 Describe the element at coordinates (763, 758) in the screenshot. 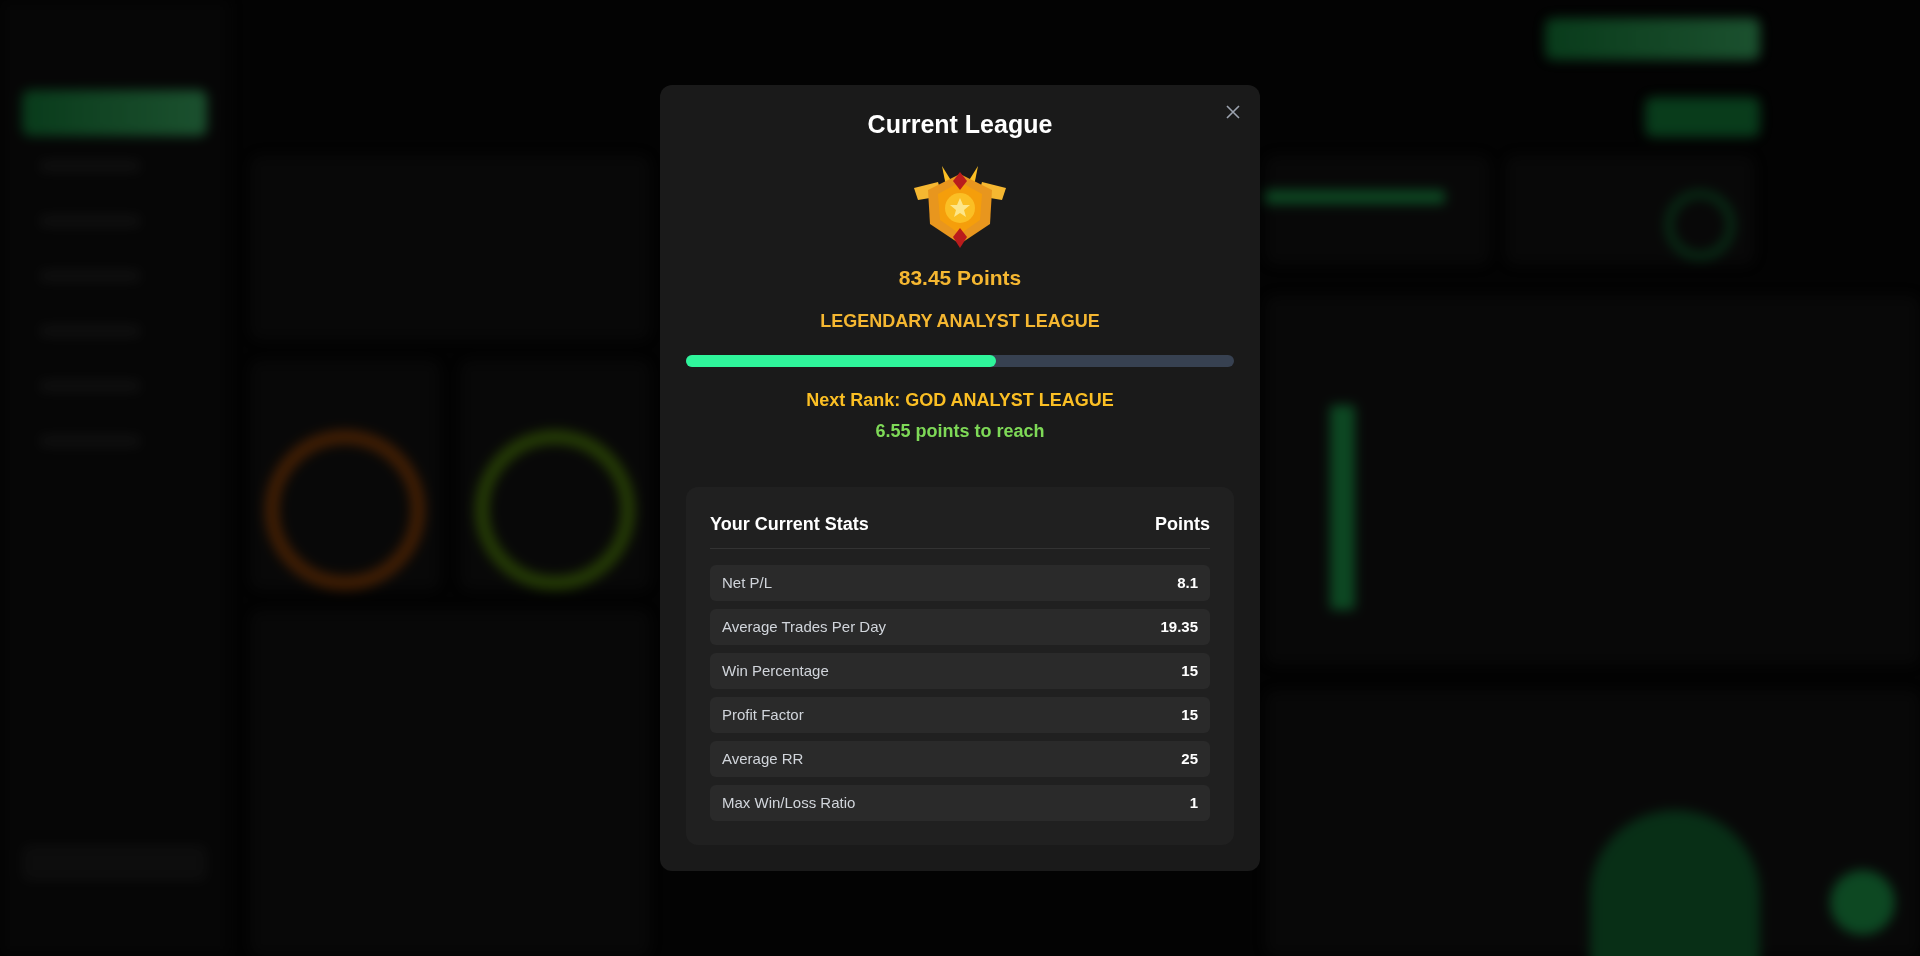

I see `stat-name: Average RR` at that location.